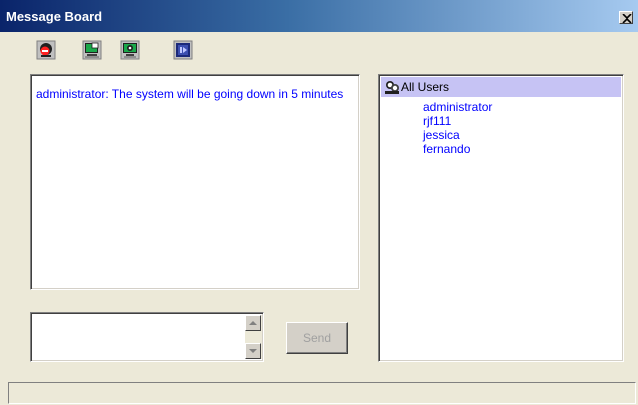 The width and height of the screenshot is (638, 405). I want to click on scroll-up-button, so click(253, 323).